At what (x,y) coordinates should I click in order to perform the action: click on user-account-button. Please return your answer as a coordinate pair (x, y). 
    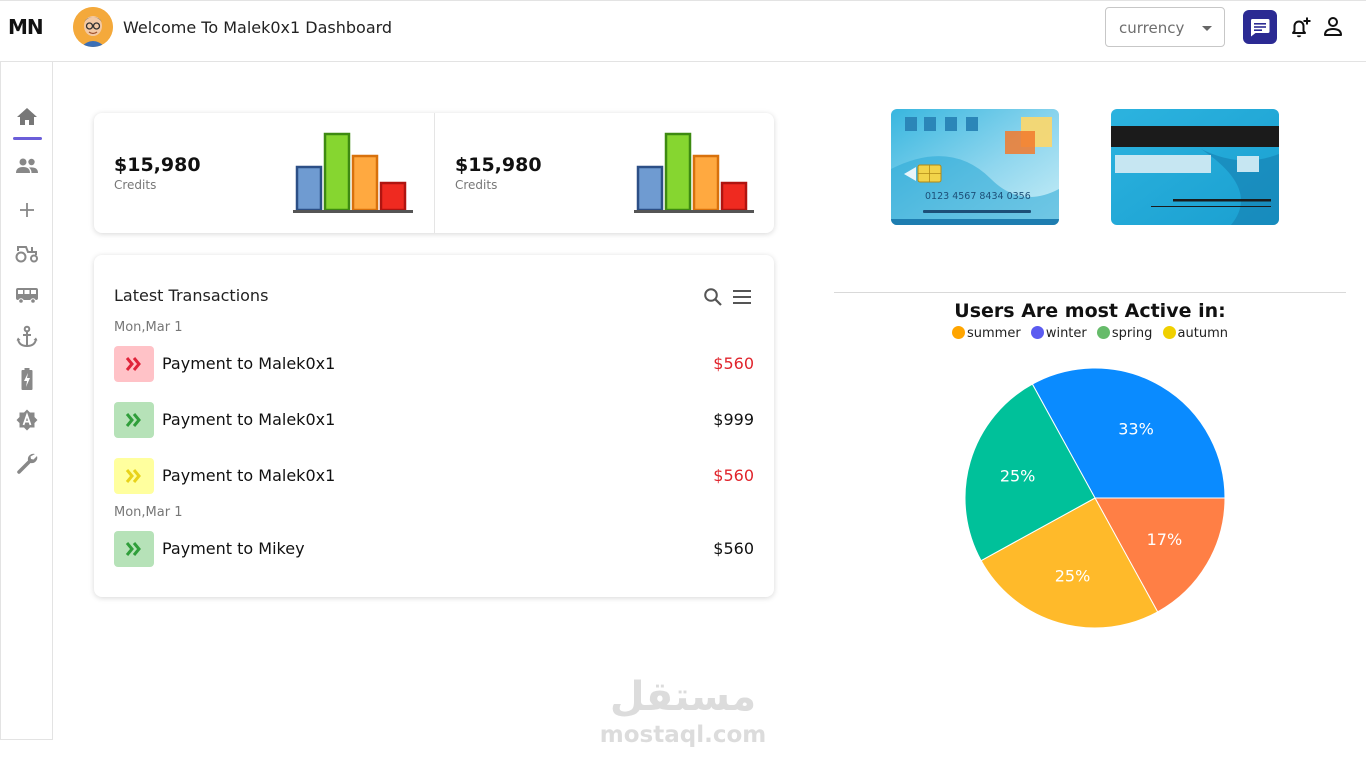
    Looking at the image, I should click on (1333, 27).